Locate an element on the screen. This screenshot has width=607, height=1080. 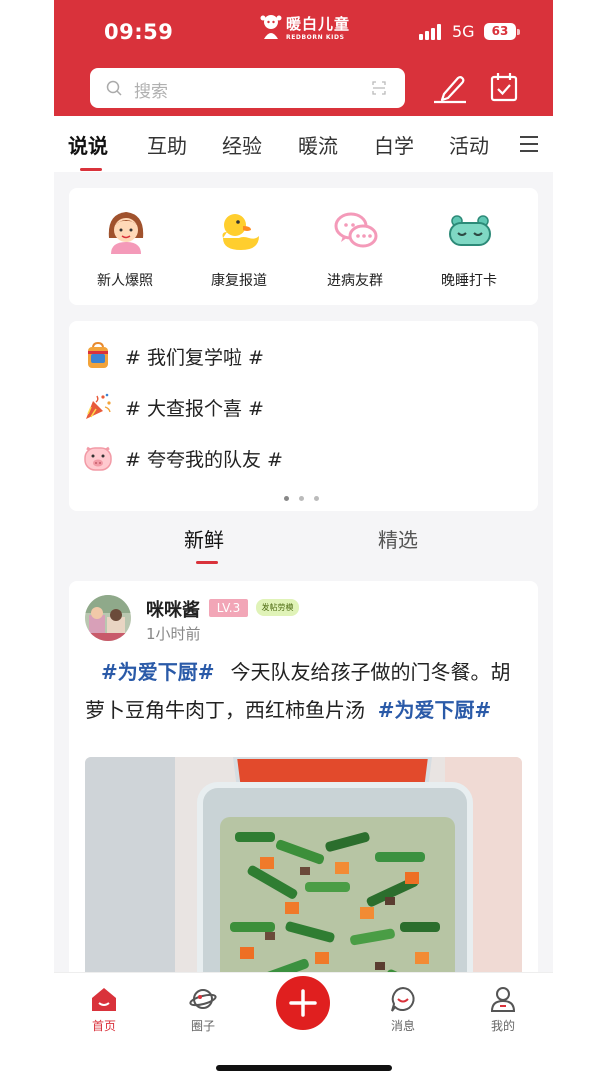
category-tabs: 说说 互助 经验 暖流 白学 活动 is located at coordinates (303, 144).